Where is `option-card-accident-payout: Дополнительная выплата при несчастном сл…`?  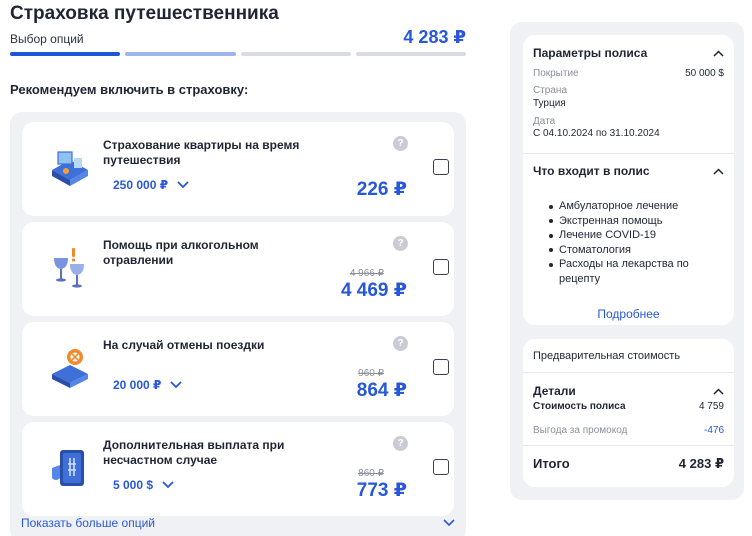
option-card-accident-payout: Дополнительная выплата при несчастном сл… is located at coordinates (238, 469).